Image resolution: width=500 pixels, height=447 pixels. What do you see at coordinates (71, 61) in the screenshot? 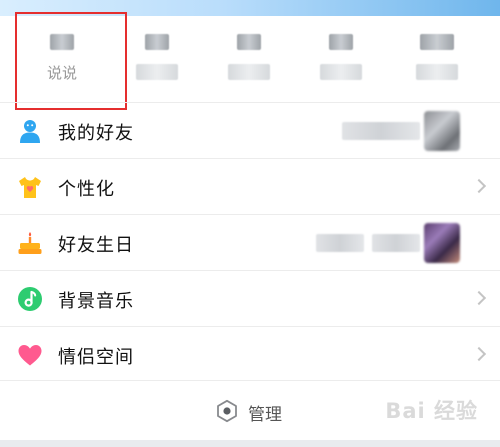
I see `red-highlight-box` at bounding box center [71, 61].